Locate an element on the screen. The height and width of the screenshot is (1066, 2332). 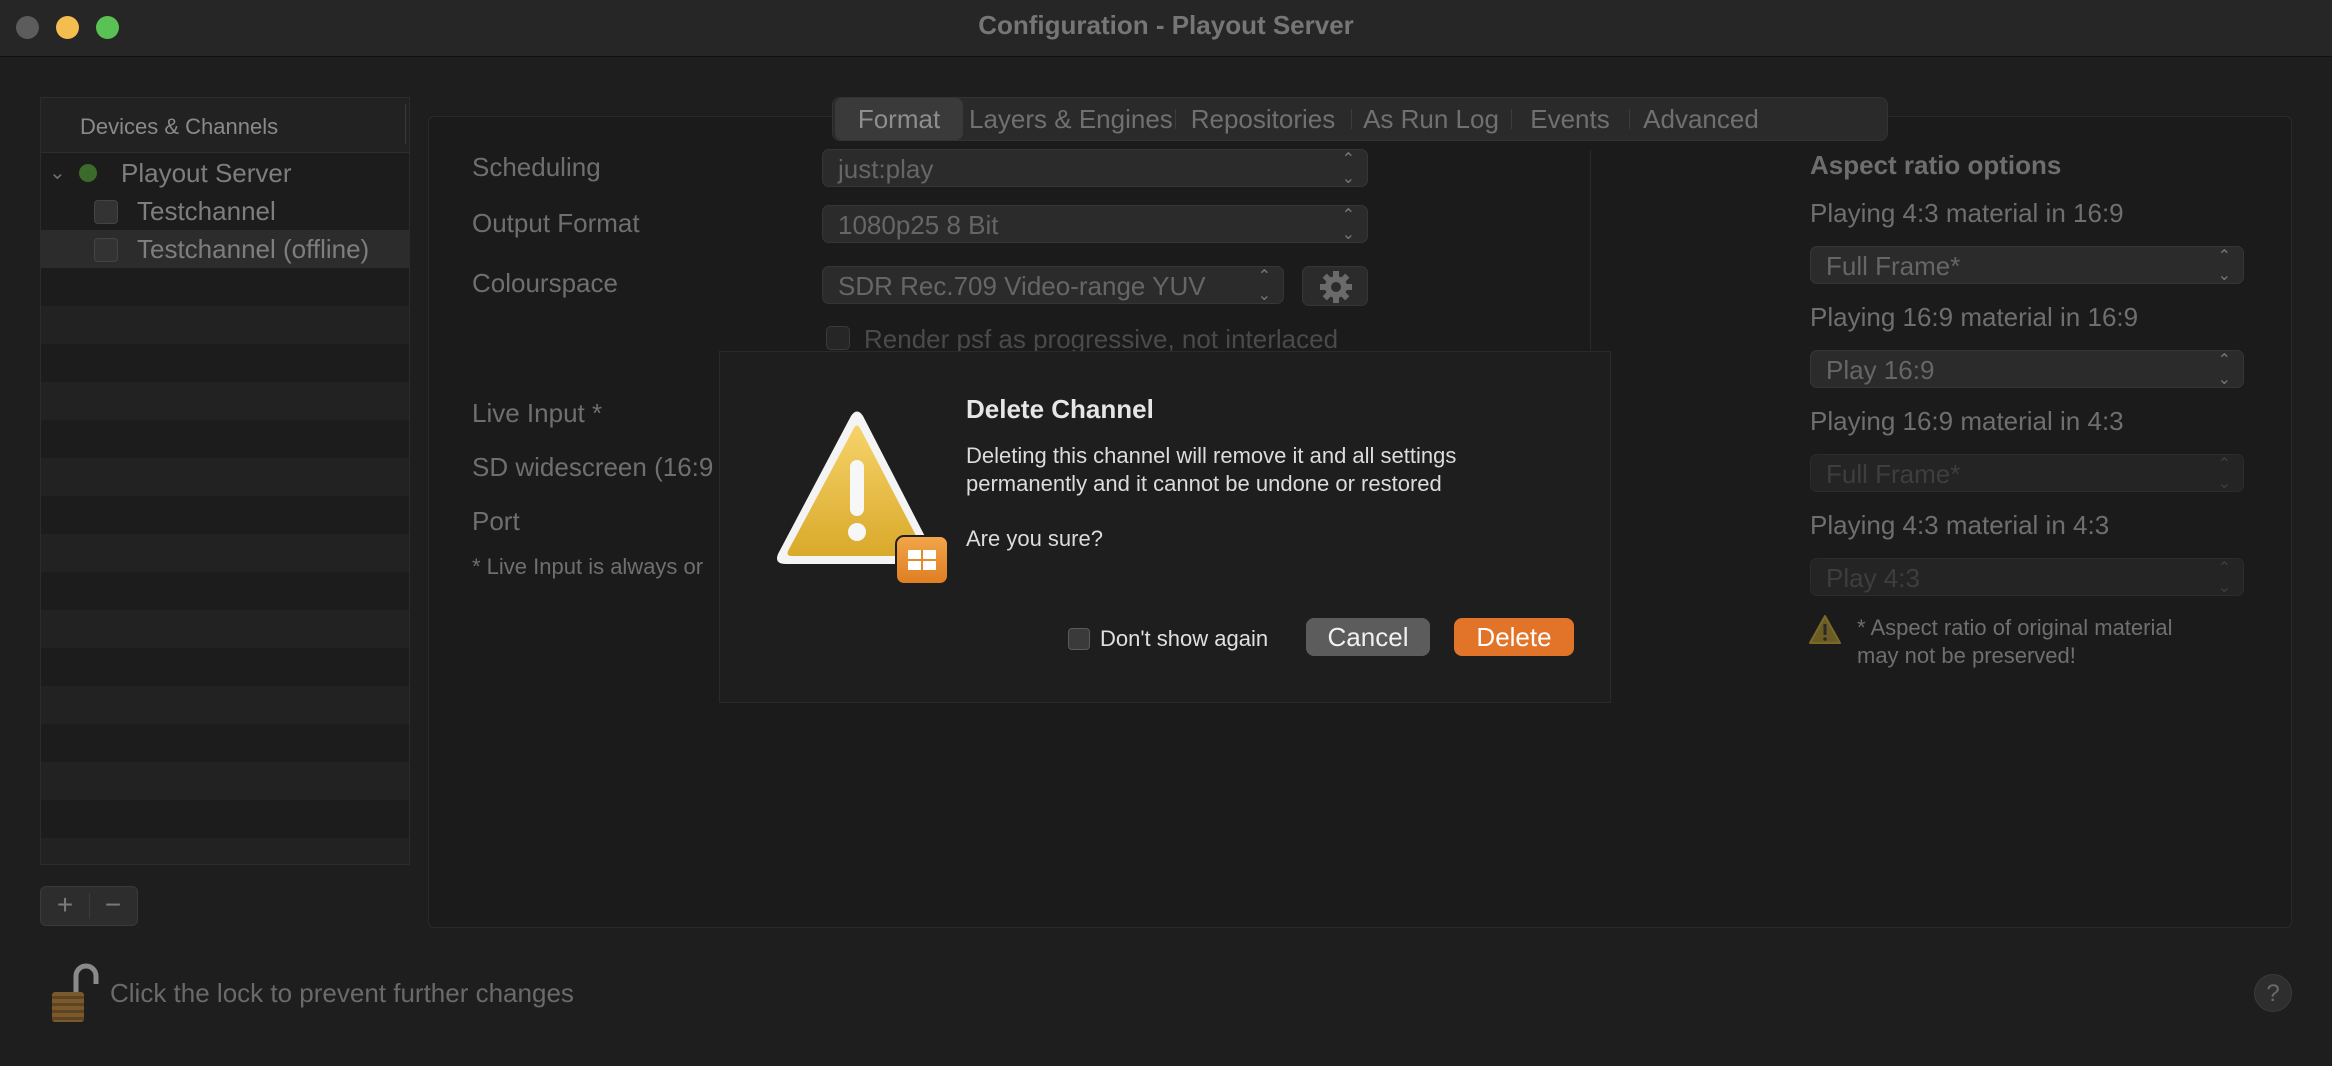
note-line: * Aspect ratio of original material is located at coordinates (2015, 627).